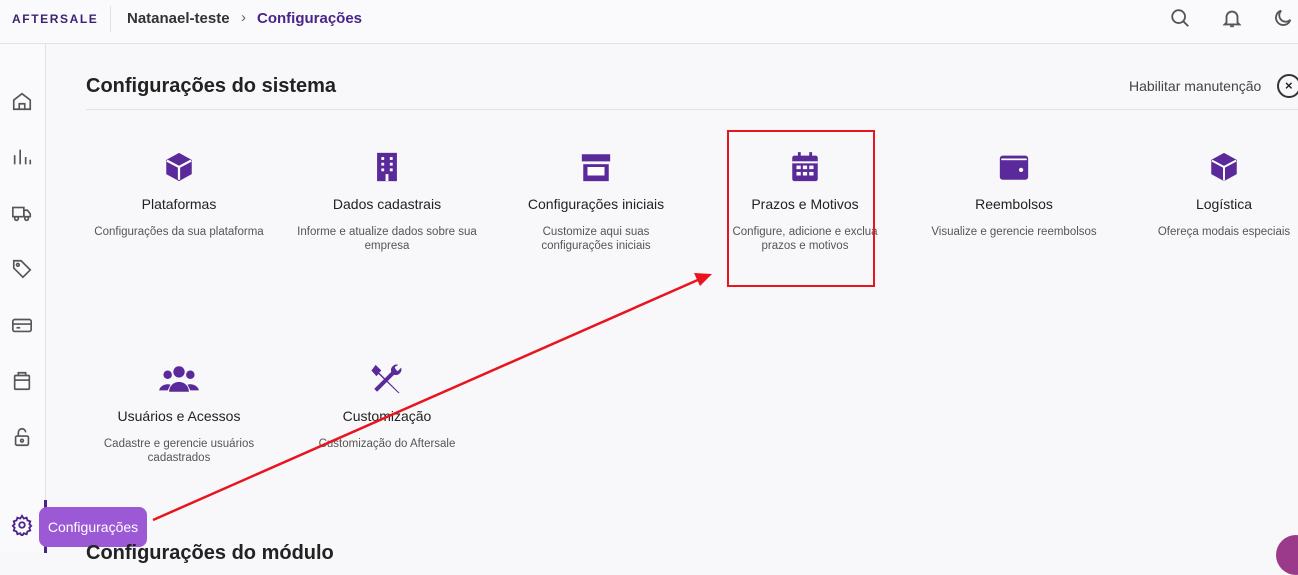  I want to click on section-title: Configurações do módulo, so click(210, 553).